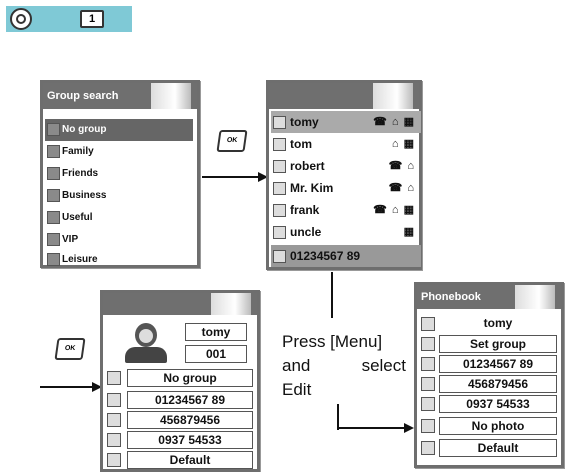 This screenshot has height=472, width=567. I want to click on group-item-vip: VIP, so click(119, 240).